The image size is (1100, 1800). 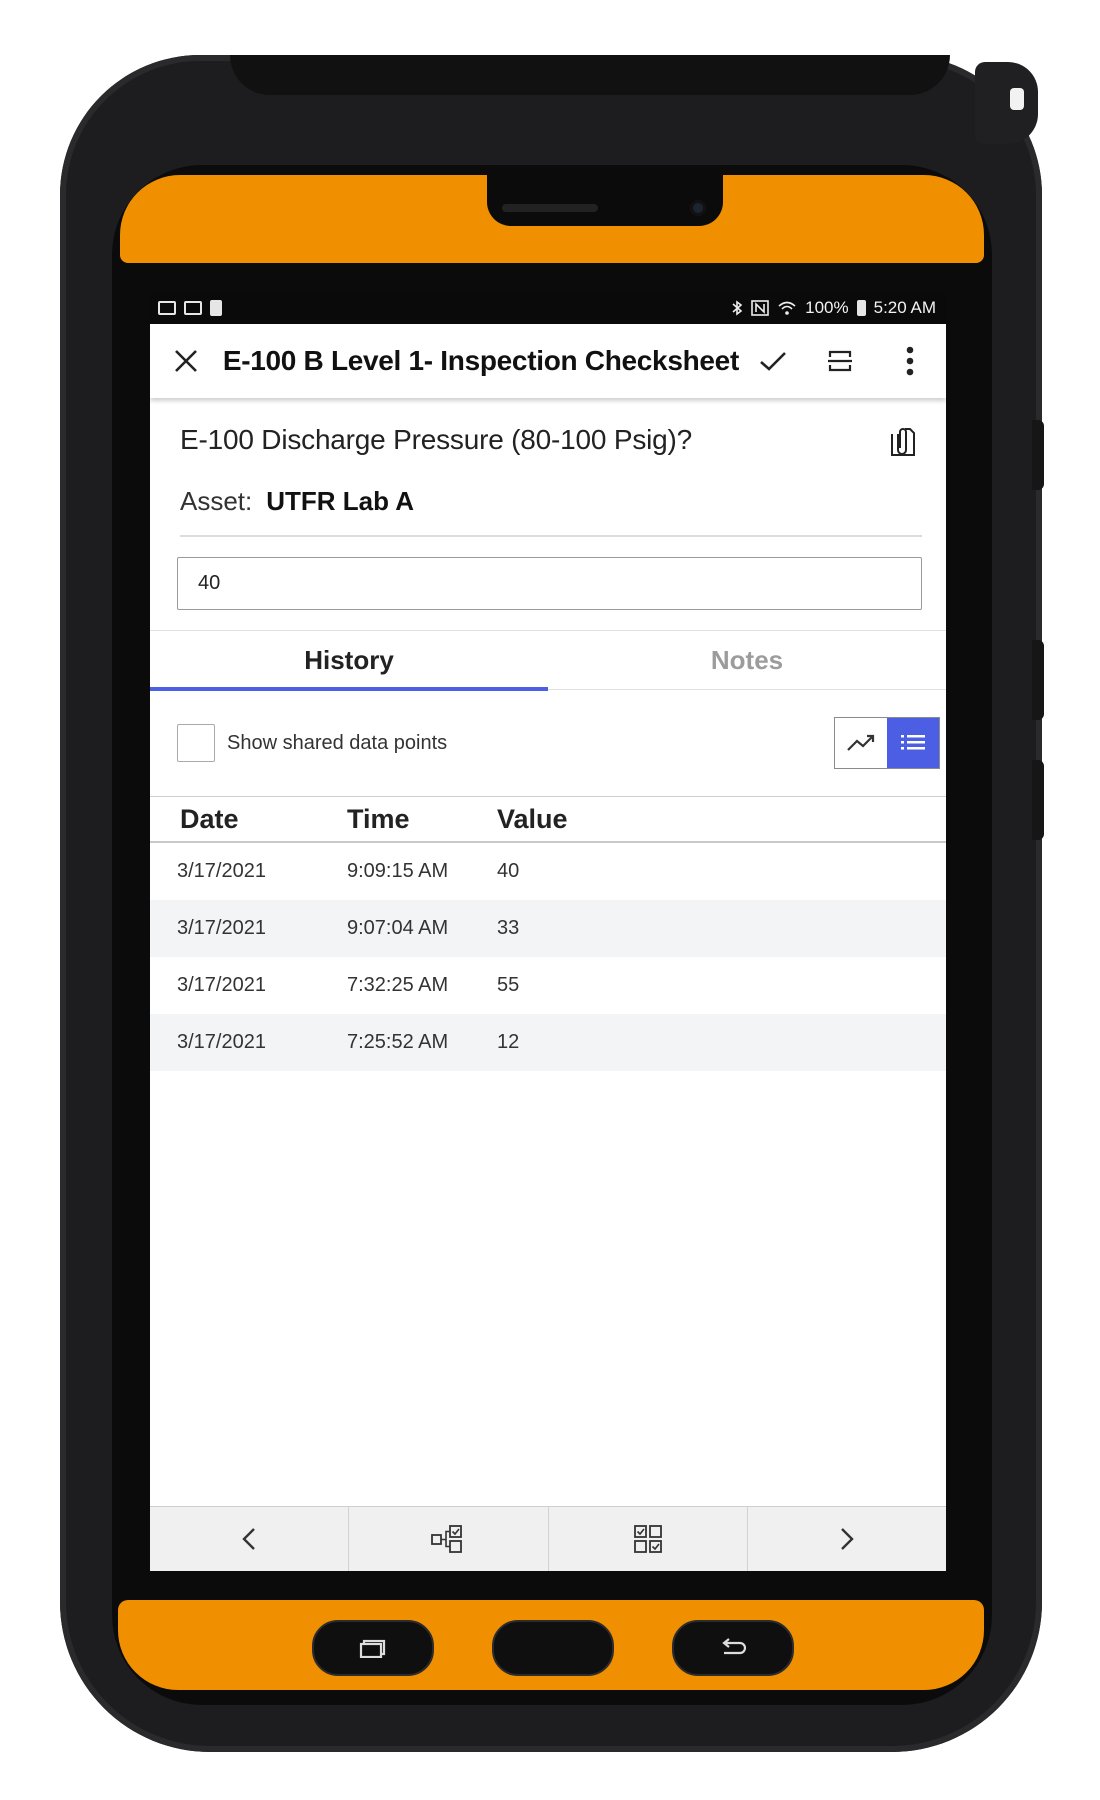 I want to click on power-button, so click(x=1038, y=800).